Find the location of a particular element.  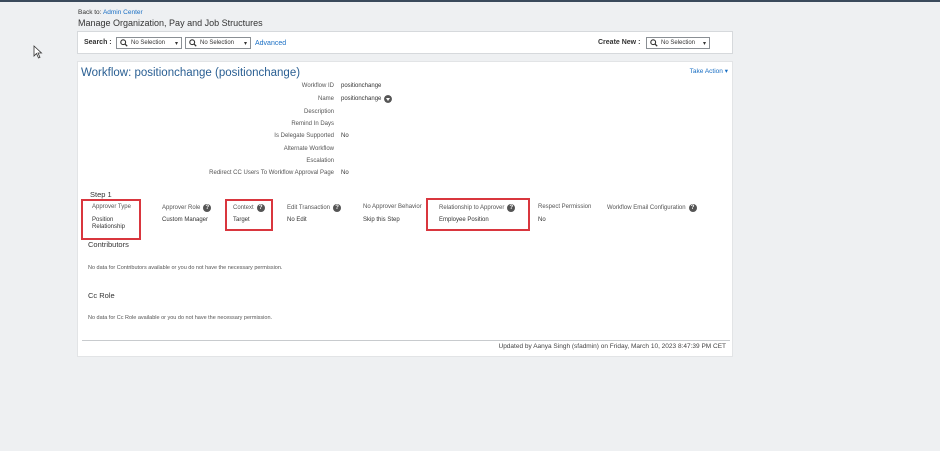

search-select-2-value: No Selection is located at coordinates (217, 43).